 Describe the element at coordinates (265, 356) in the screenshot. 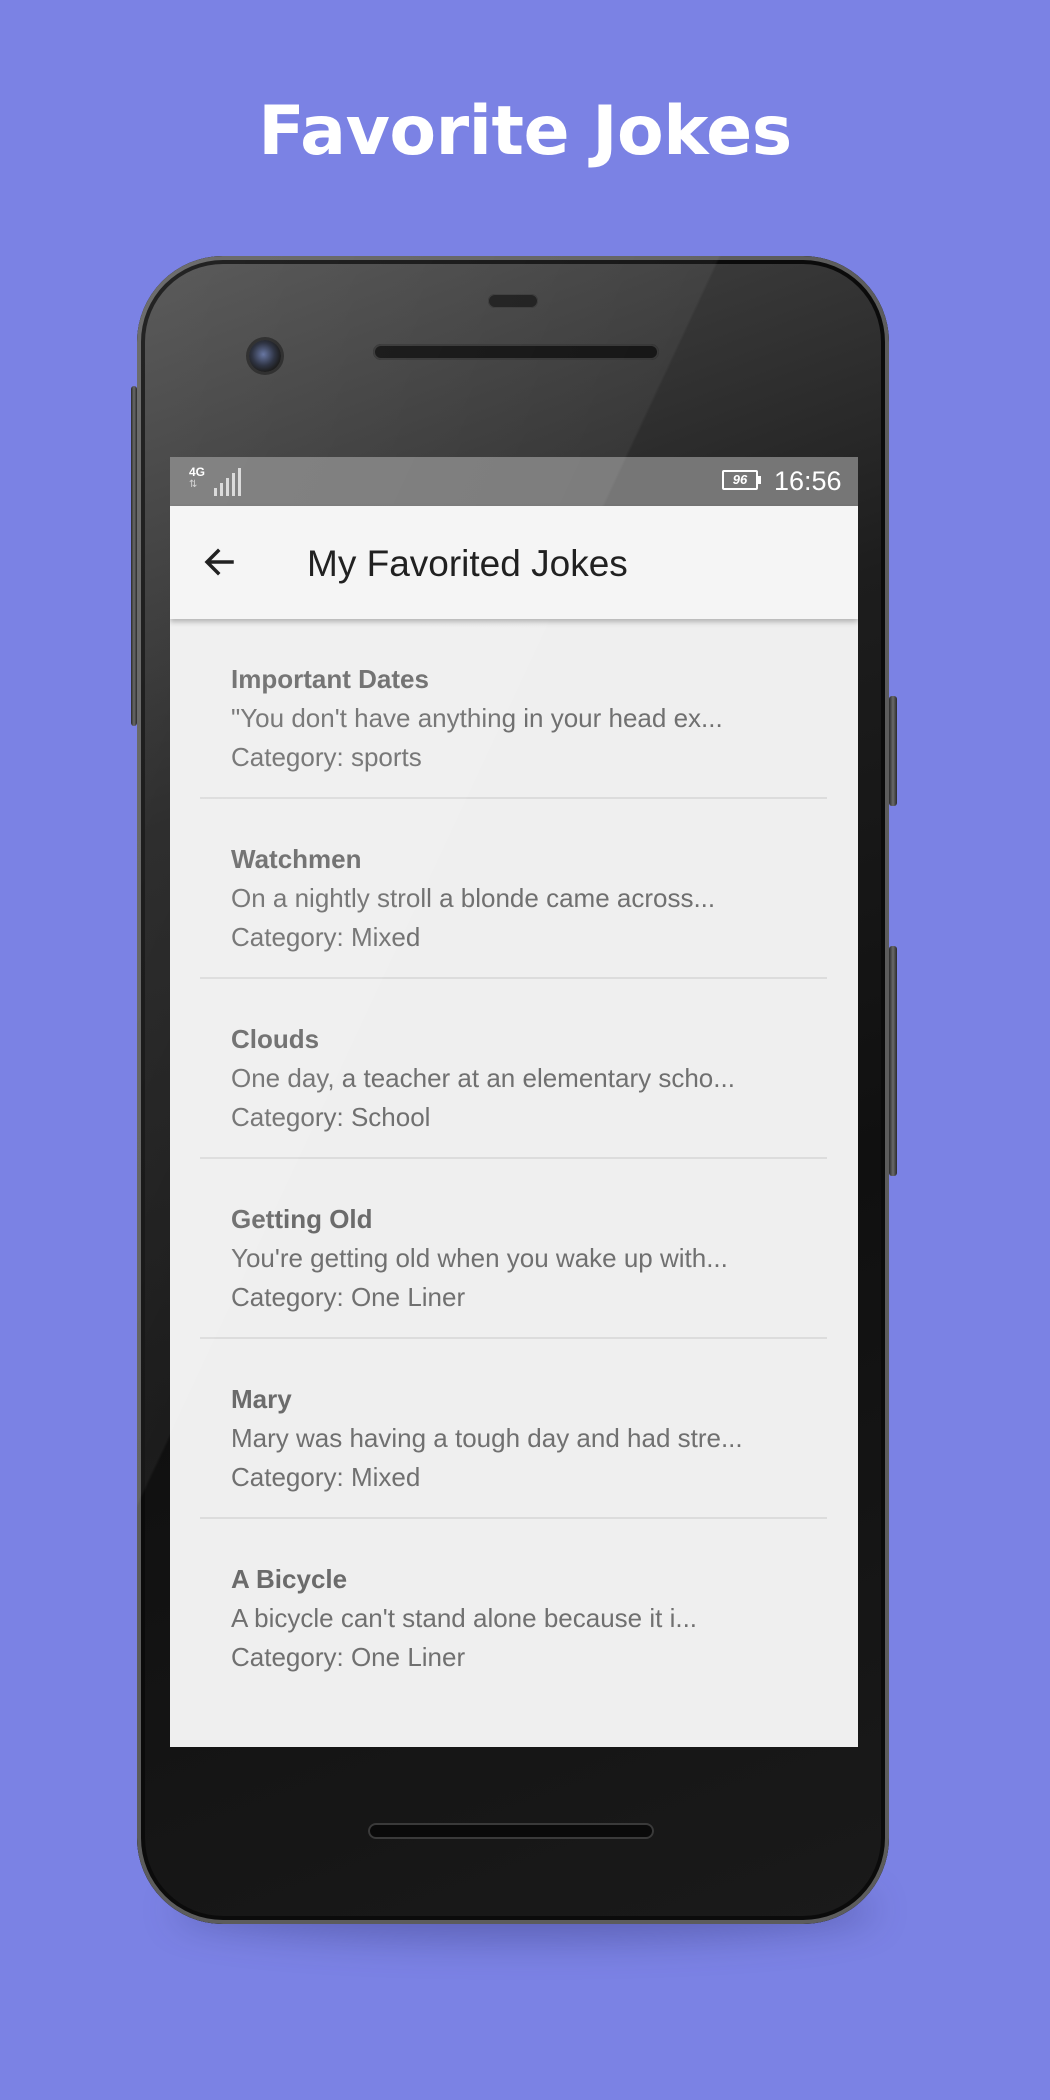

I see `front-camera` at that location.